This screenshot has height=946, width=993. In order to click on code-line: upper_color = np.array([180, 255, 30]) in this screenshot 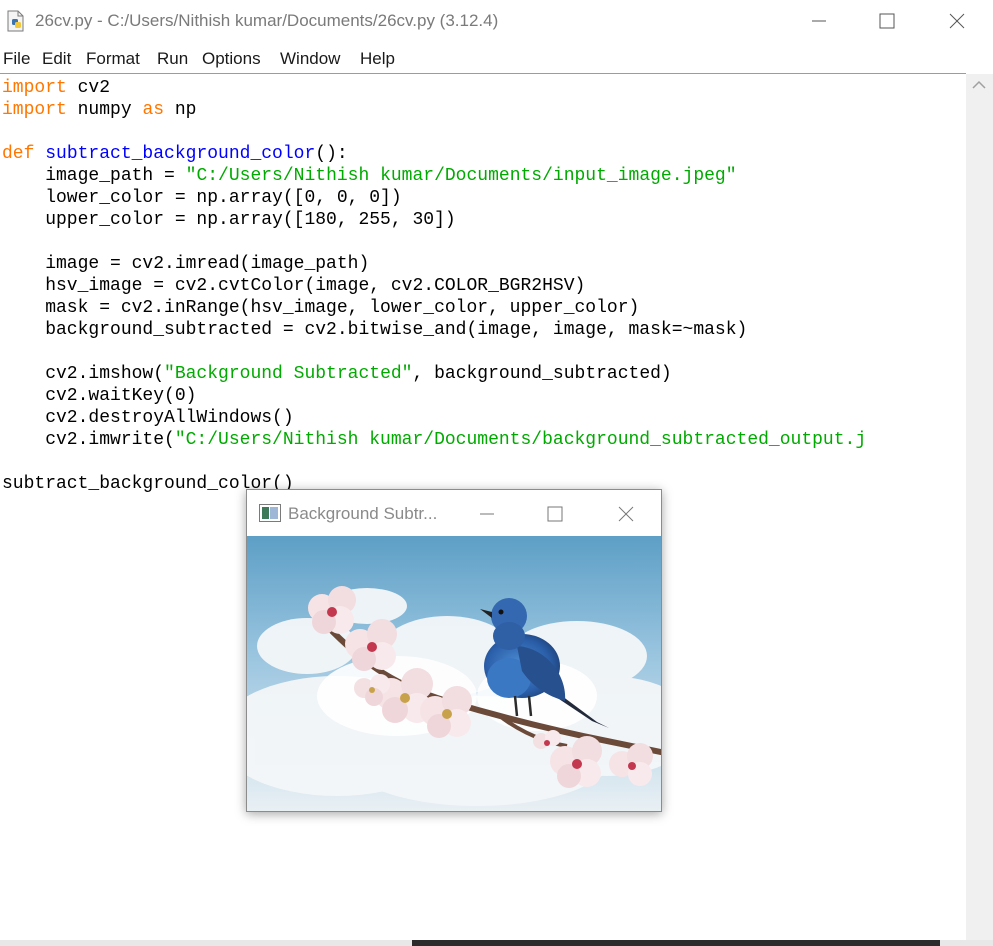, I will do `click(229, 220)`.